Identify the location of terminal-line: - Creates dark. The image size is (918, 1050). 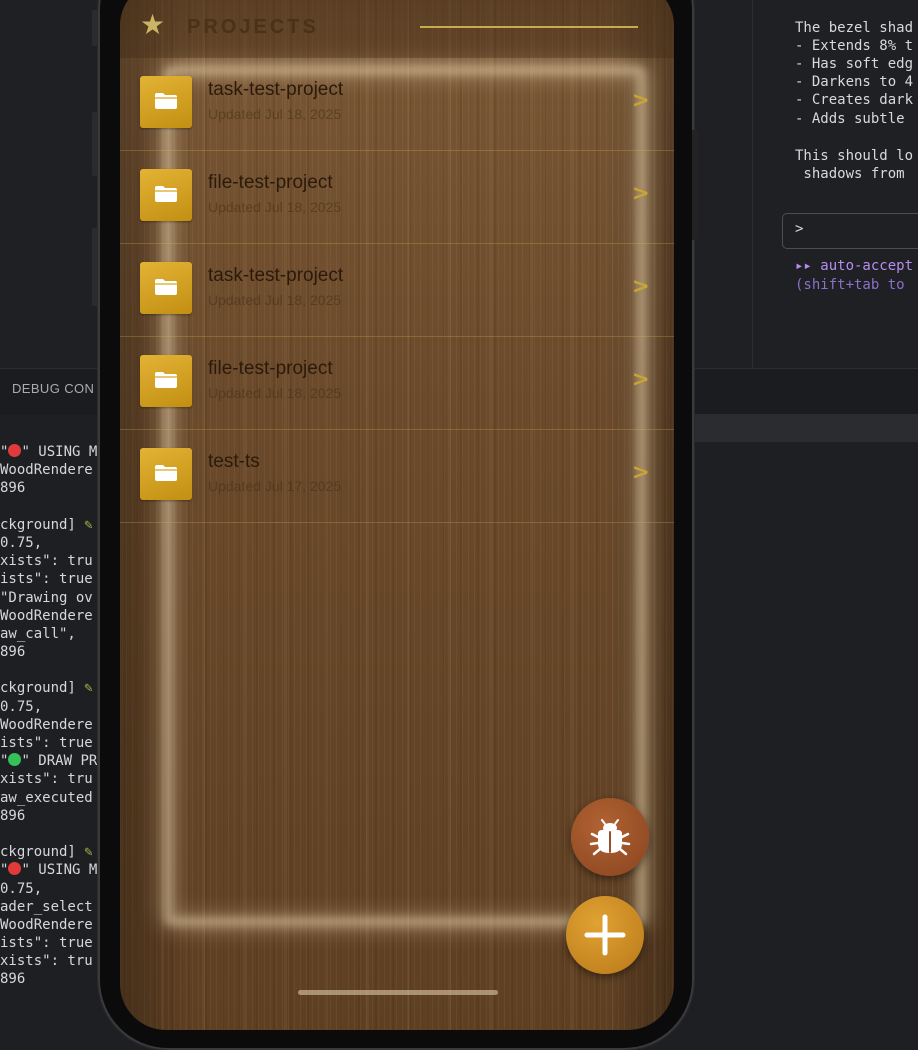
(854, 100).